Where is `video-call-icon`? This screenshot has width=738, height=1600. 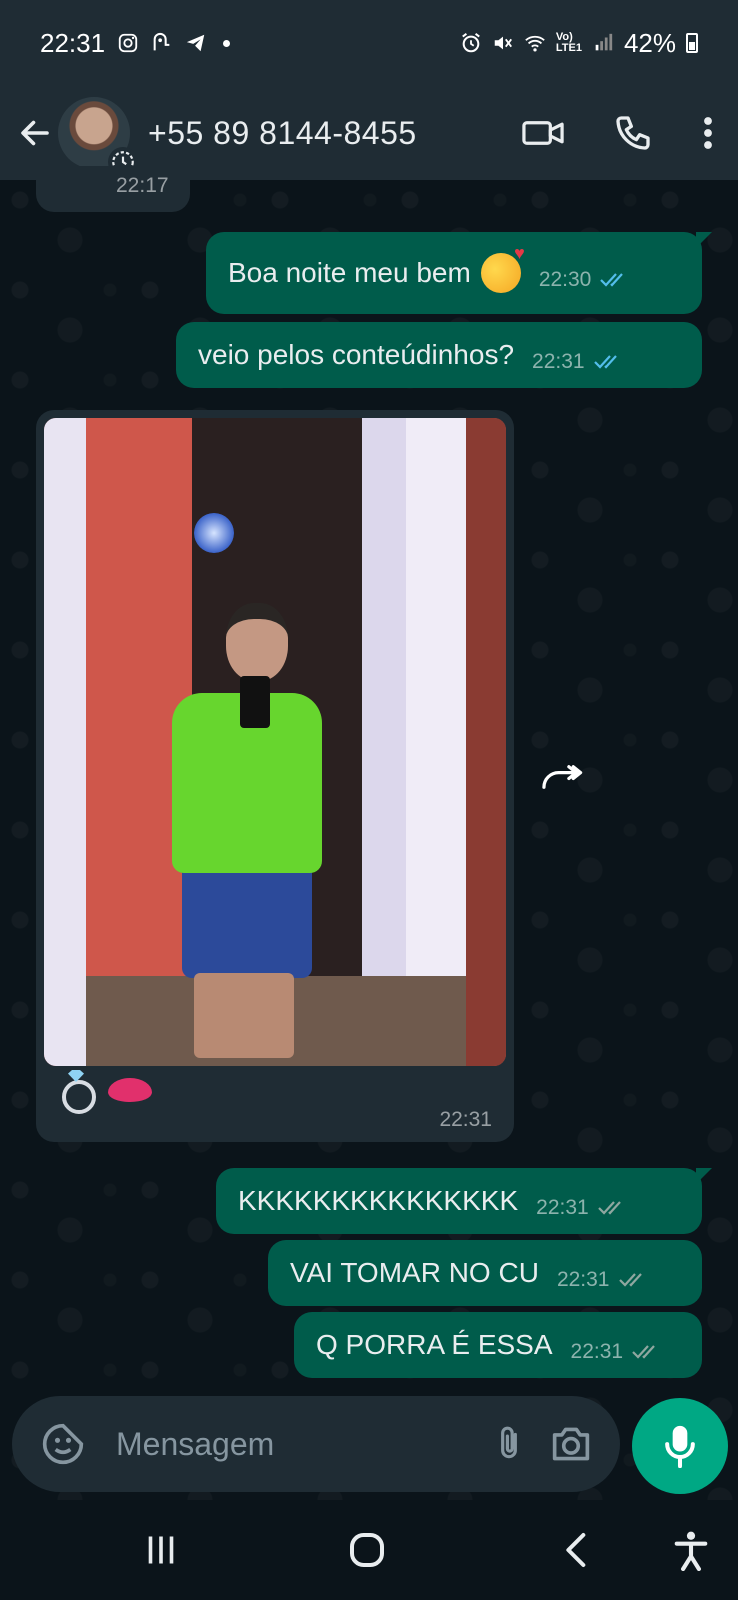 video-call-icon is located at coordinates (543, 133).